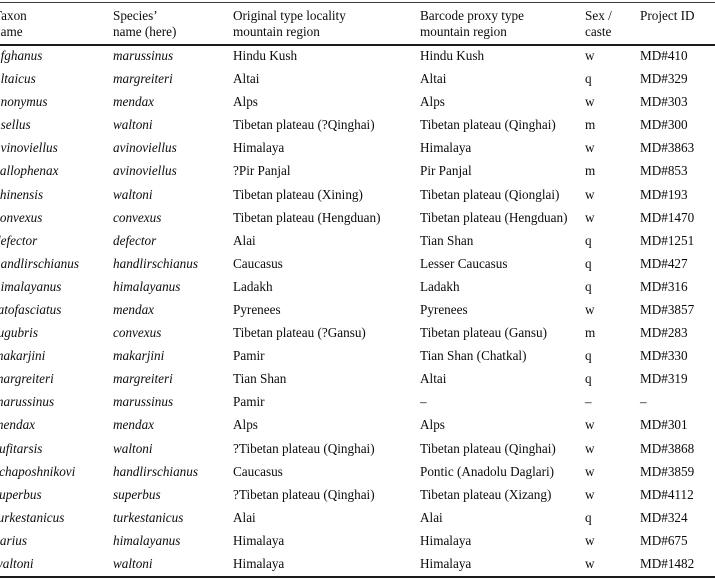 The image size is (715, 581). I want to click on cell-project-id: MD#675, so click(664, 540).